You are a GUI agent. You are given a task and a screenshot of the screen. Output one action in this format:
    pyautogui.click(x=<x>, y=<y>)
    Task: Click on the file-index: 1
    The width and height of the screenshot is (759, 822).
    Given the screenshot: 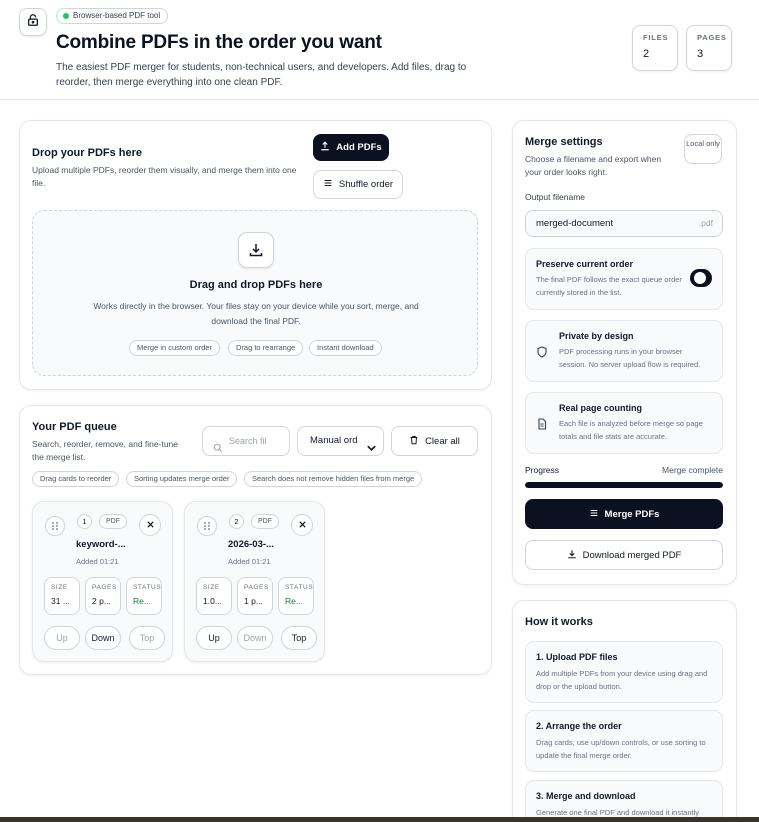 What is the action you would take?
    pyautogui.click(x=84, y=521)
    